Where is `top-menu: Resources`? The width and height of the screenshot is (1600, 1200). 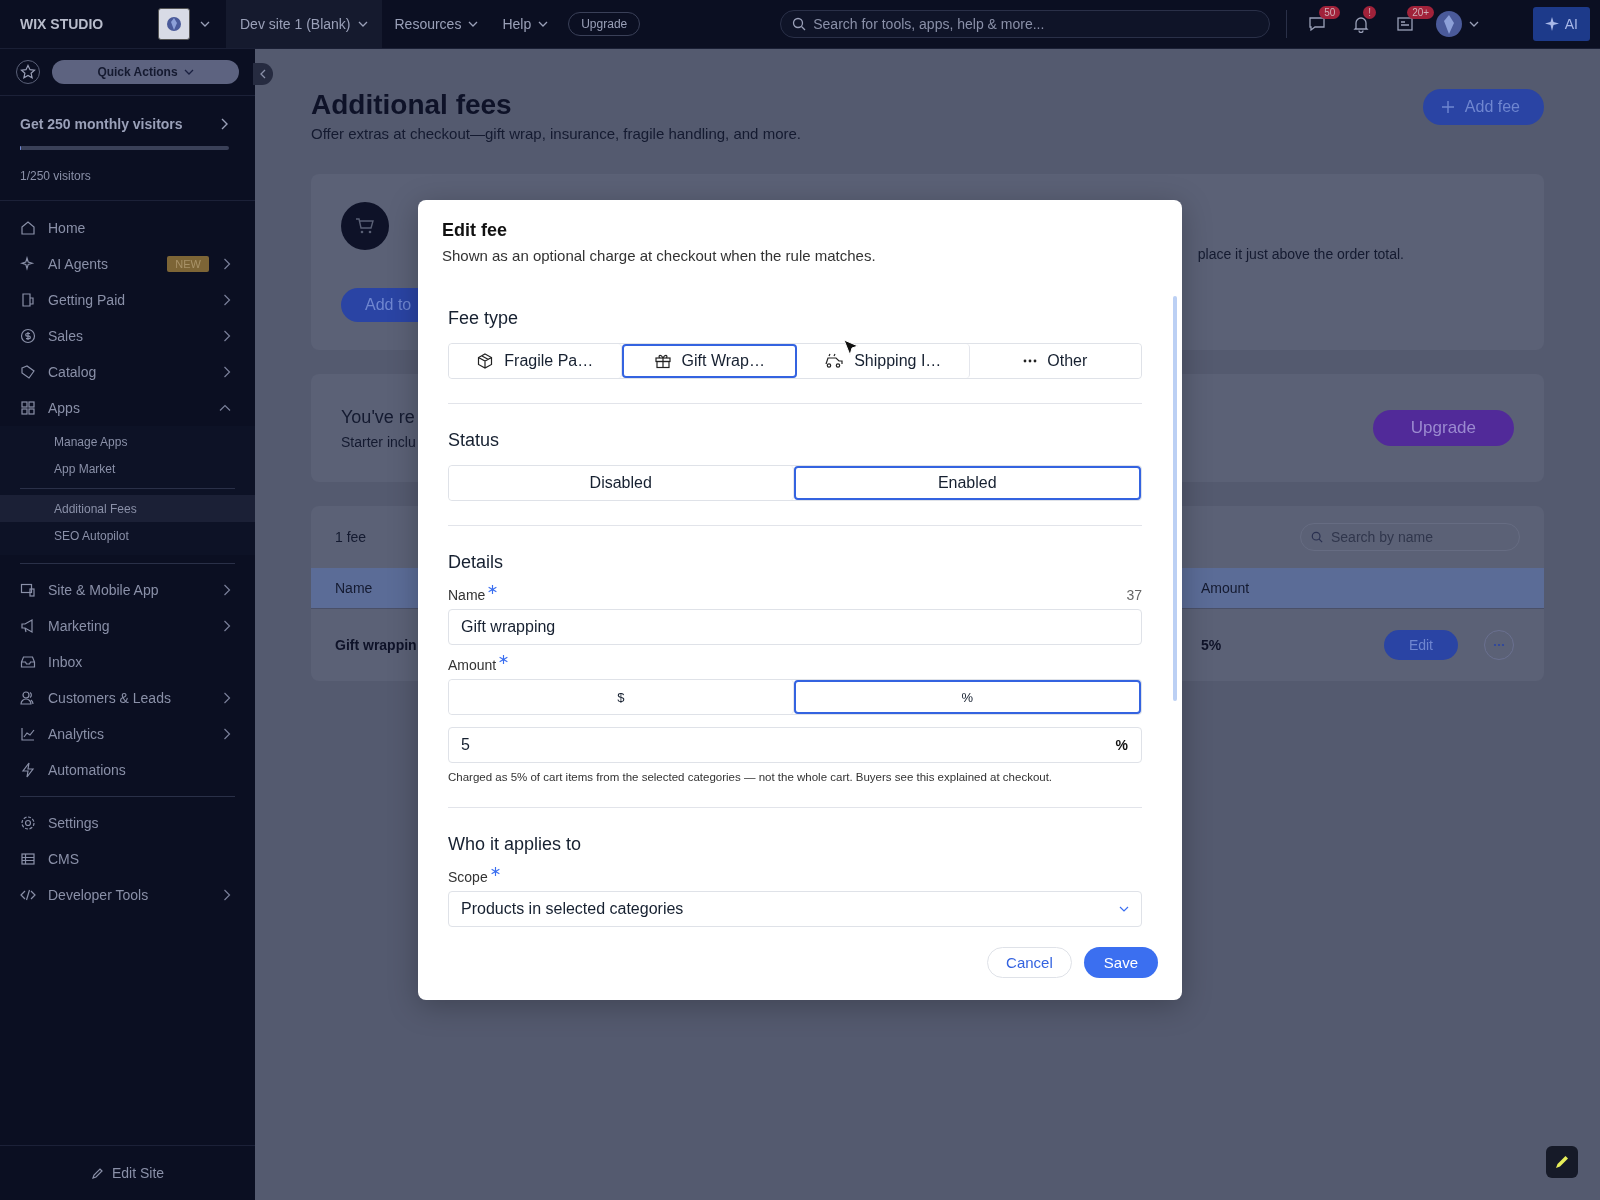
top-menu: Resources is located at coordinates (436, 24).